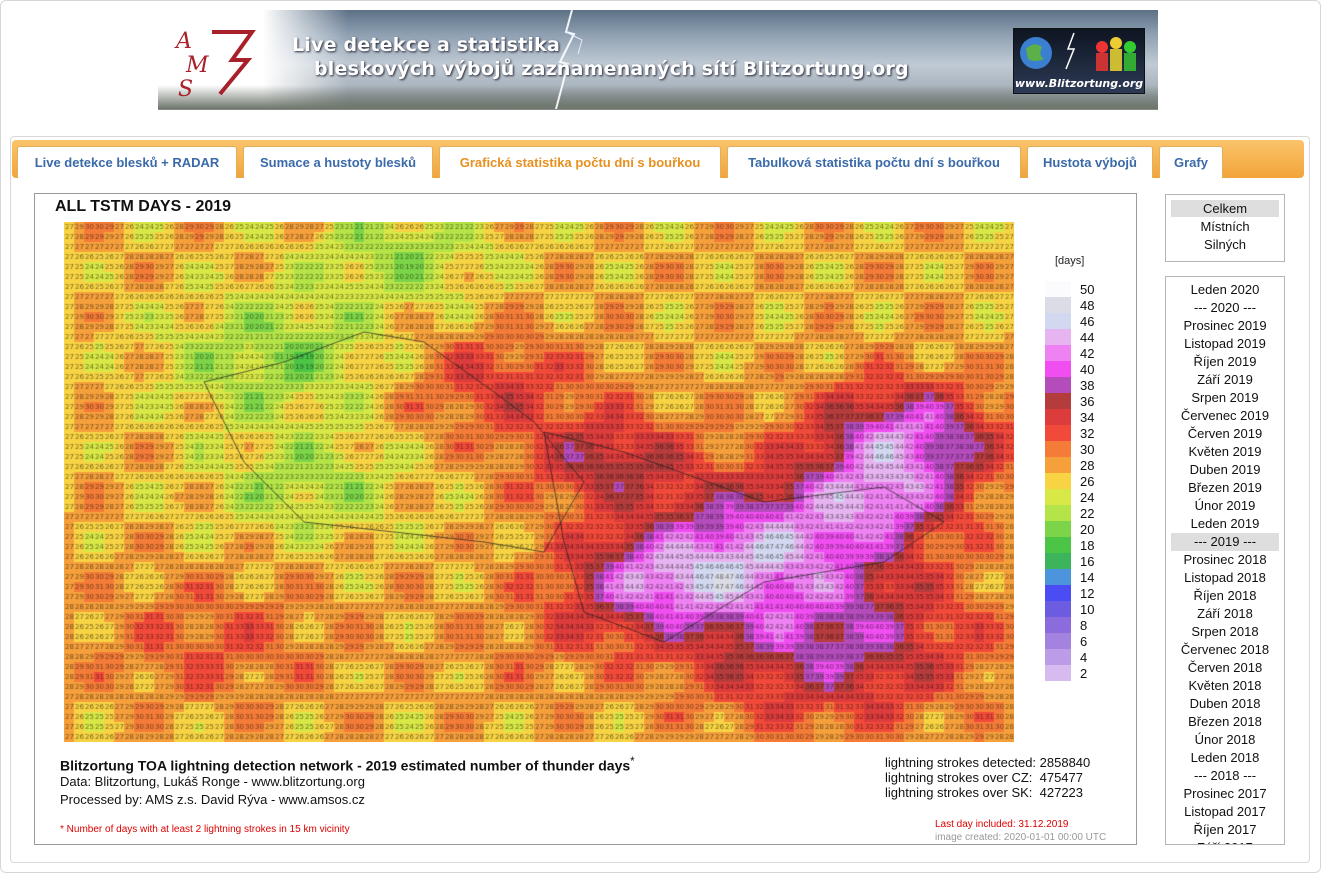 This screenshot has height=873, width=1321. I want to click on tab-3: Tabulková statistika počtu dní s bouřkou, so click(874, 162).